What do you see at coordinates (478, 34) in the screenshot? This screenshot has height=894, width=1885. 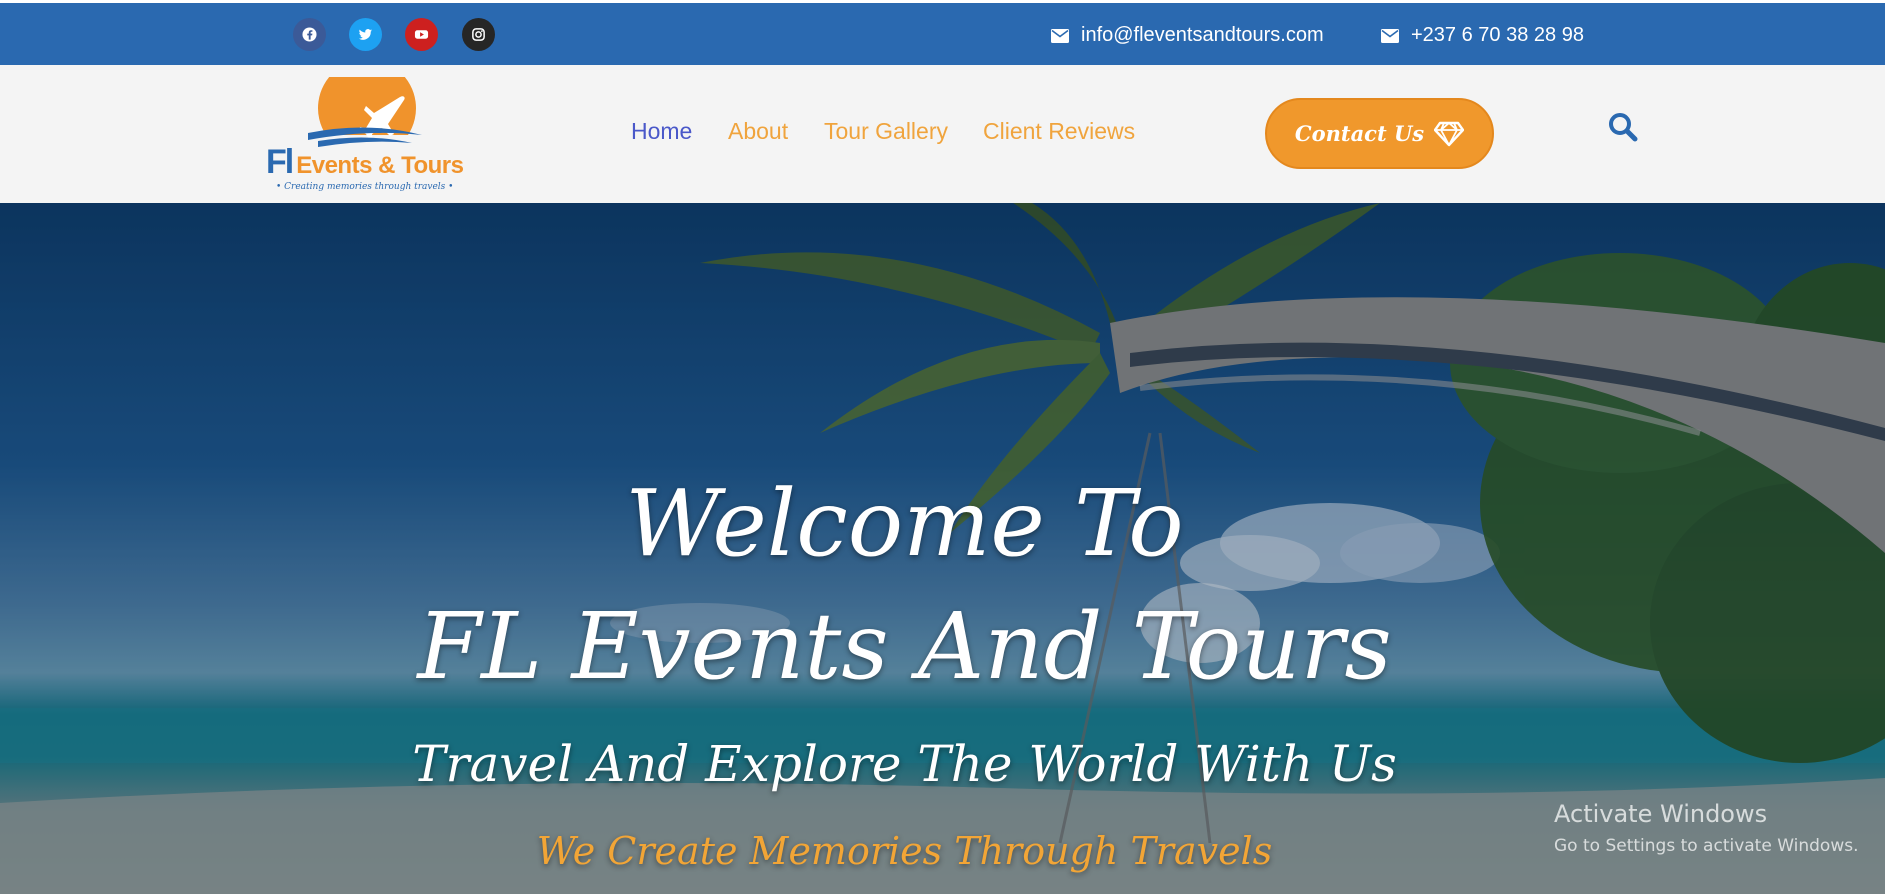 I see `instagram-icon` at bounding box center [478, 34].